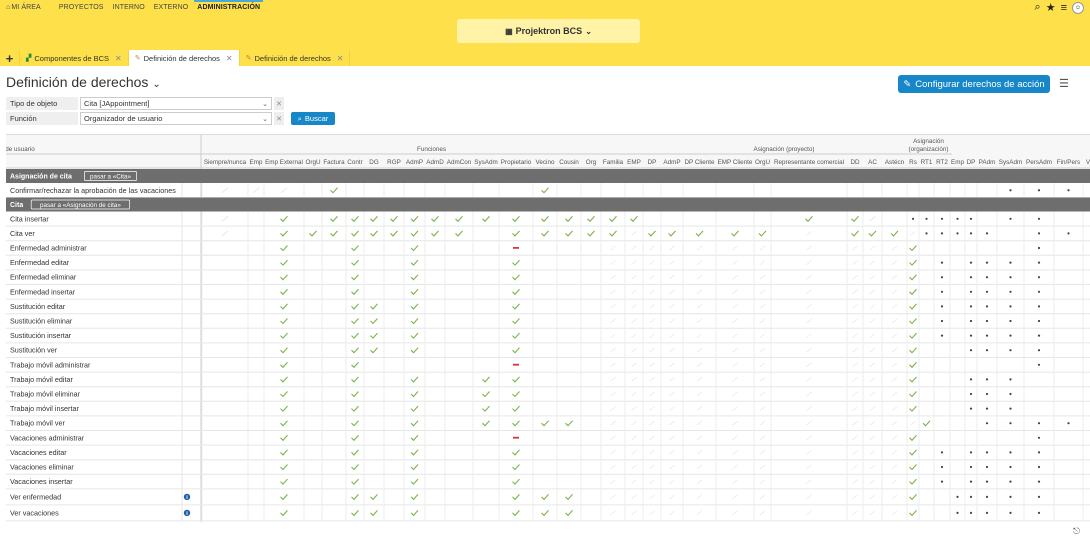 This screenshot has width=1090, height=538. I want to click on menu-icon: ≡, so click(1064, 8).